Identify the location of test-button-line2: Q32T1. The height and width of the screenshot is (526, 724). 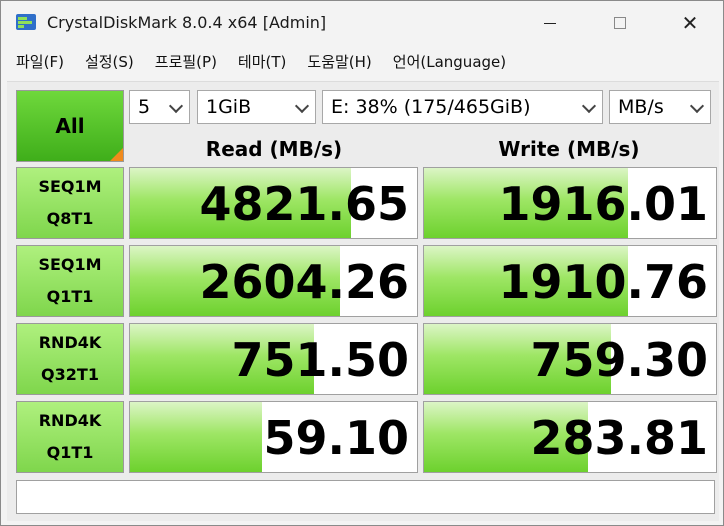
(70, 374).